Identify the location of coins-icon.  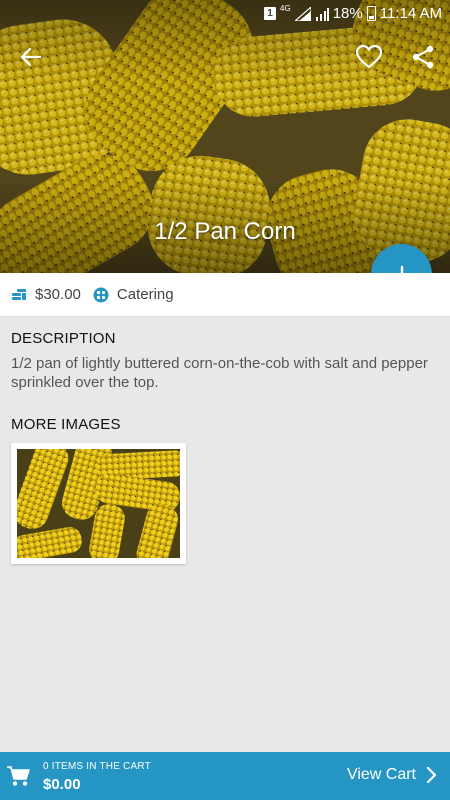
(19, 294).